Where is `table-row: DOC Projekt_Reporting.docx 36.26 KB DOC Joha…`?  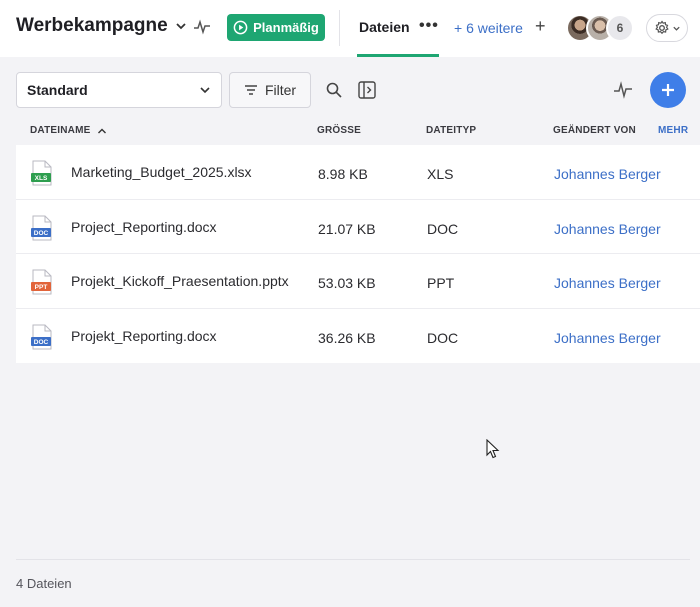
table-row: DOC Projekt_Reporting.docx 36.26 KB DOC Joha… is located at coordinates (358, 336).